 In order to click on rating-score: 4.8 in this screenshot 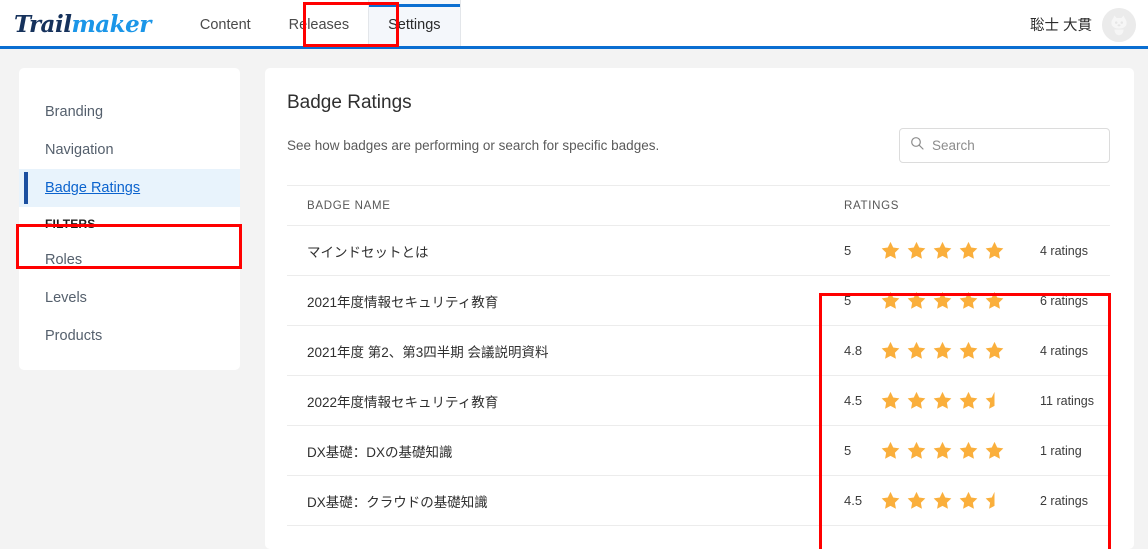, I will do `click(853, 350)`.